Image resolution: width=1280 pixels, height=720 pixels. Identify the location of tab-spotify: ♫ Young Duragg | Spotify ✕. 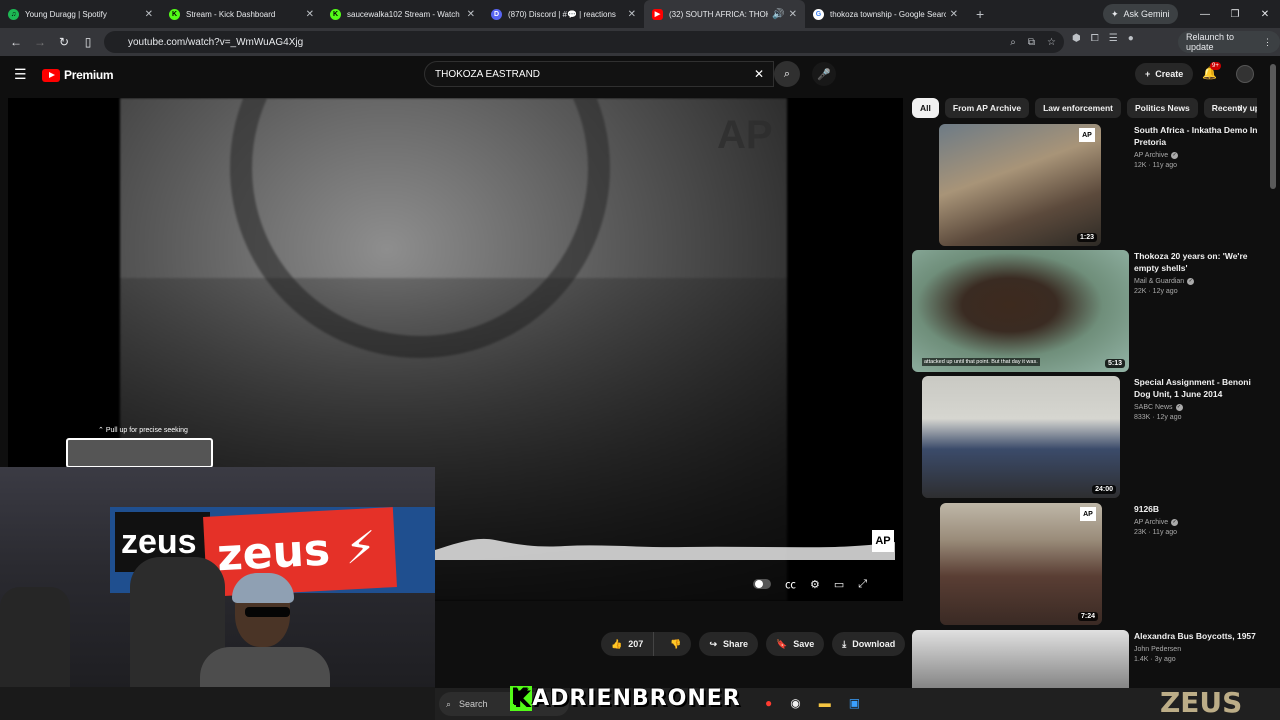
(80, 14).